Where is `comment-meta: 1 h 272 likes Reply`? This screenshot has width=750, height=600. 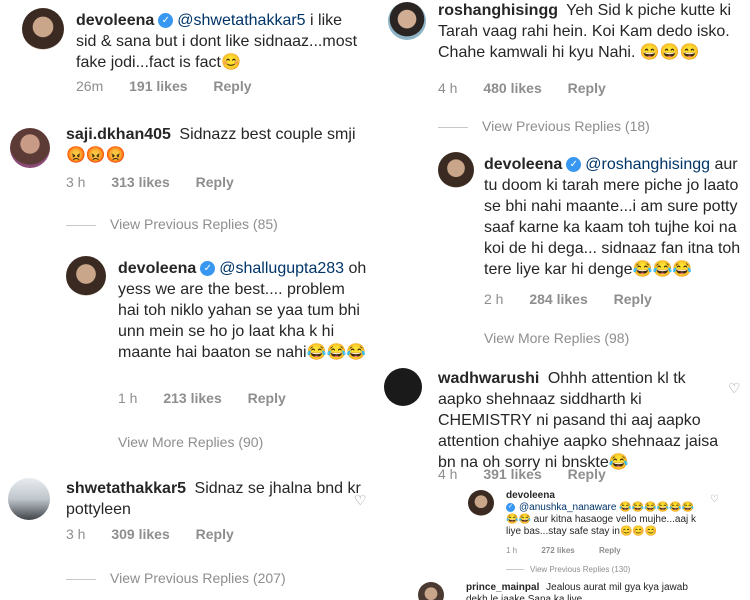 comment-meta: 1 h 272 likes Reply is located at coordinates (574, 550).